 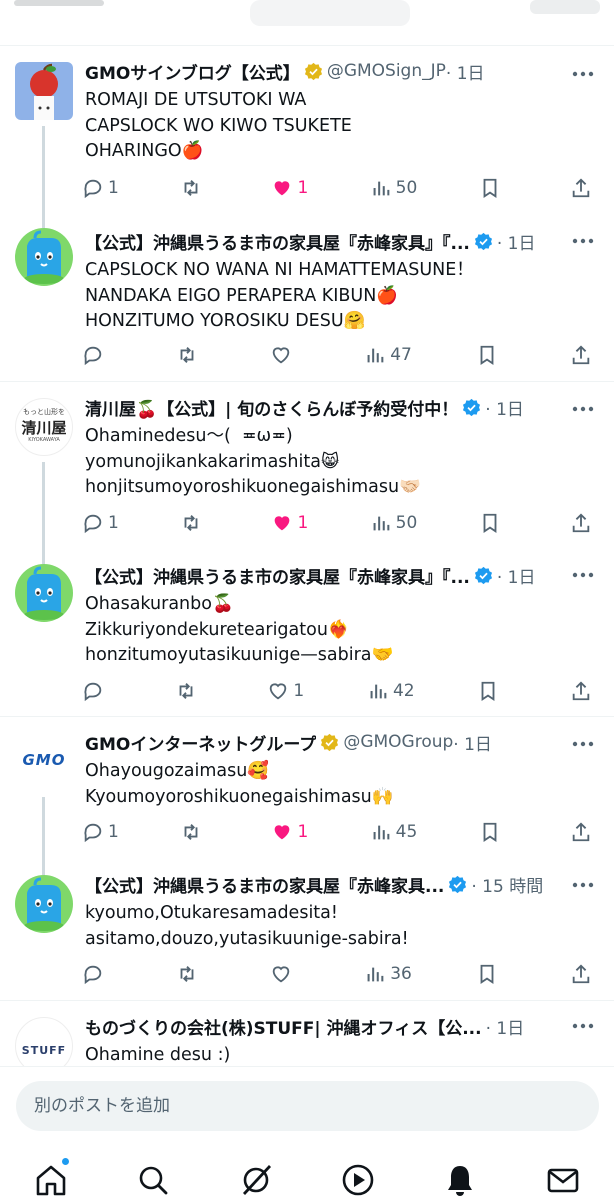 What do you see at coordinates (398, 742) in the screenshot?
I see `author-handle: @GMOGroup` at bounding box center [398, 742].